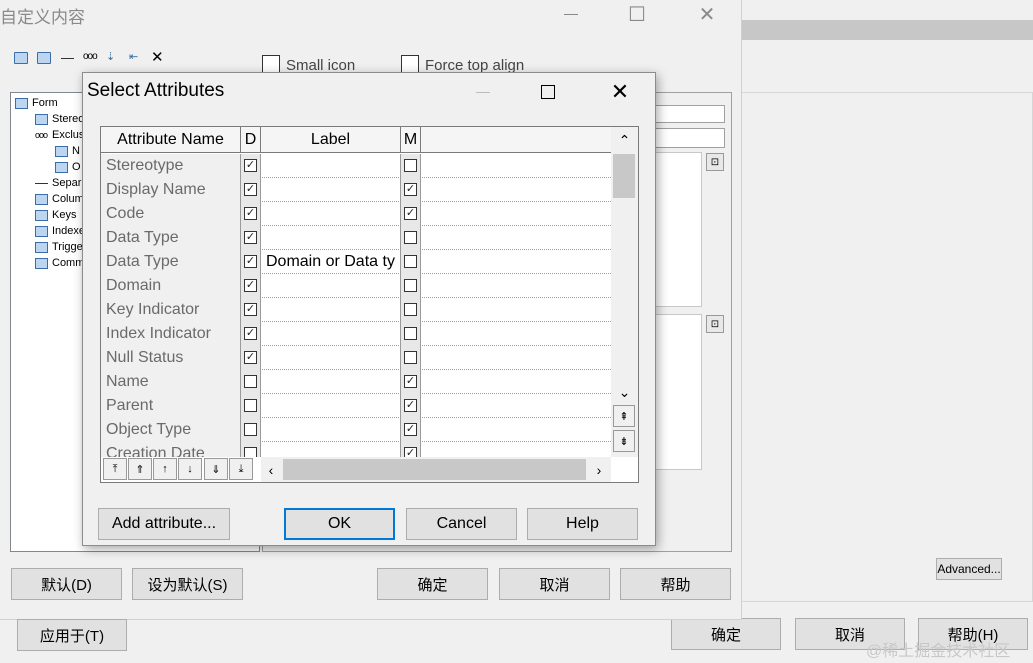 This screenshot has width=1033, height=663. I want to click on separator-icon, so click(67, 58).